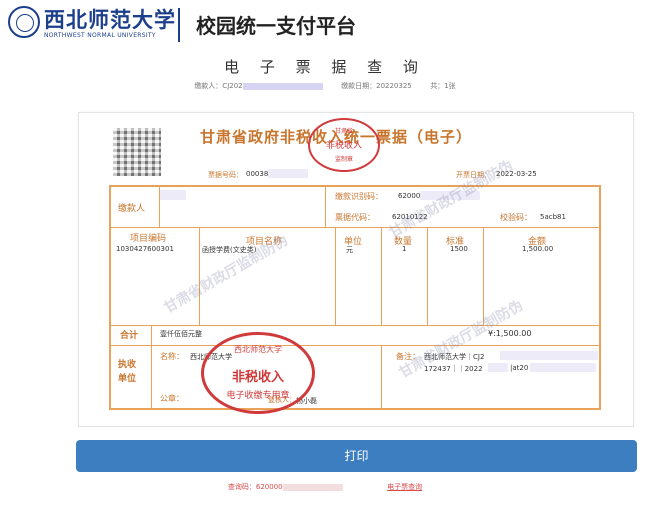 The width and height of the screenshot is (650, 505). What do you see at coordinates (343, 146) in the screenshot?
I see `supervision-stamp-mid: 非税收入` at bounding box center [343, 146].